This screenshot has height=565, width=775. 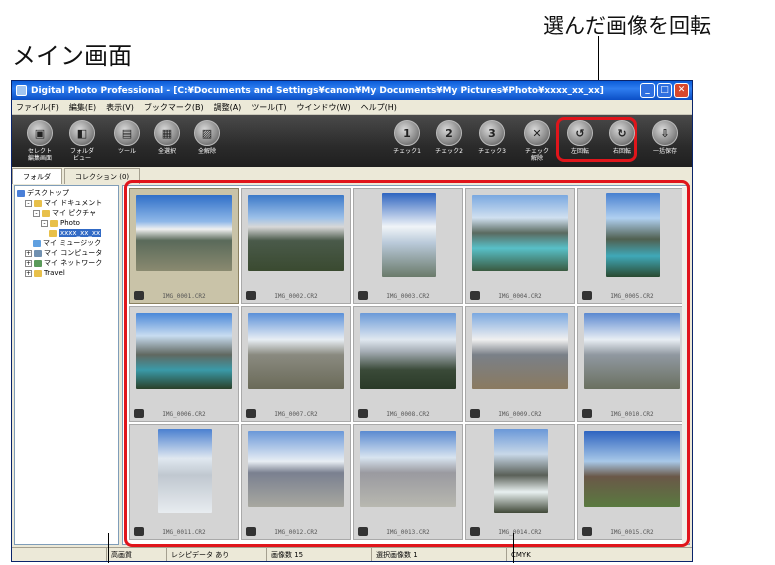 What do you see at coordinates (37, 107) in the screenshot?
I see `menu-item: ファイル(F)` at bounding box center [37, 107].